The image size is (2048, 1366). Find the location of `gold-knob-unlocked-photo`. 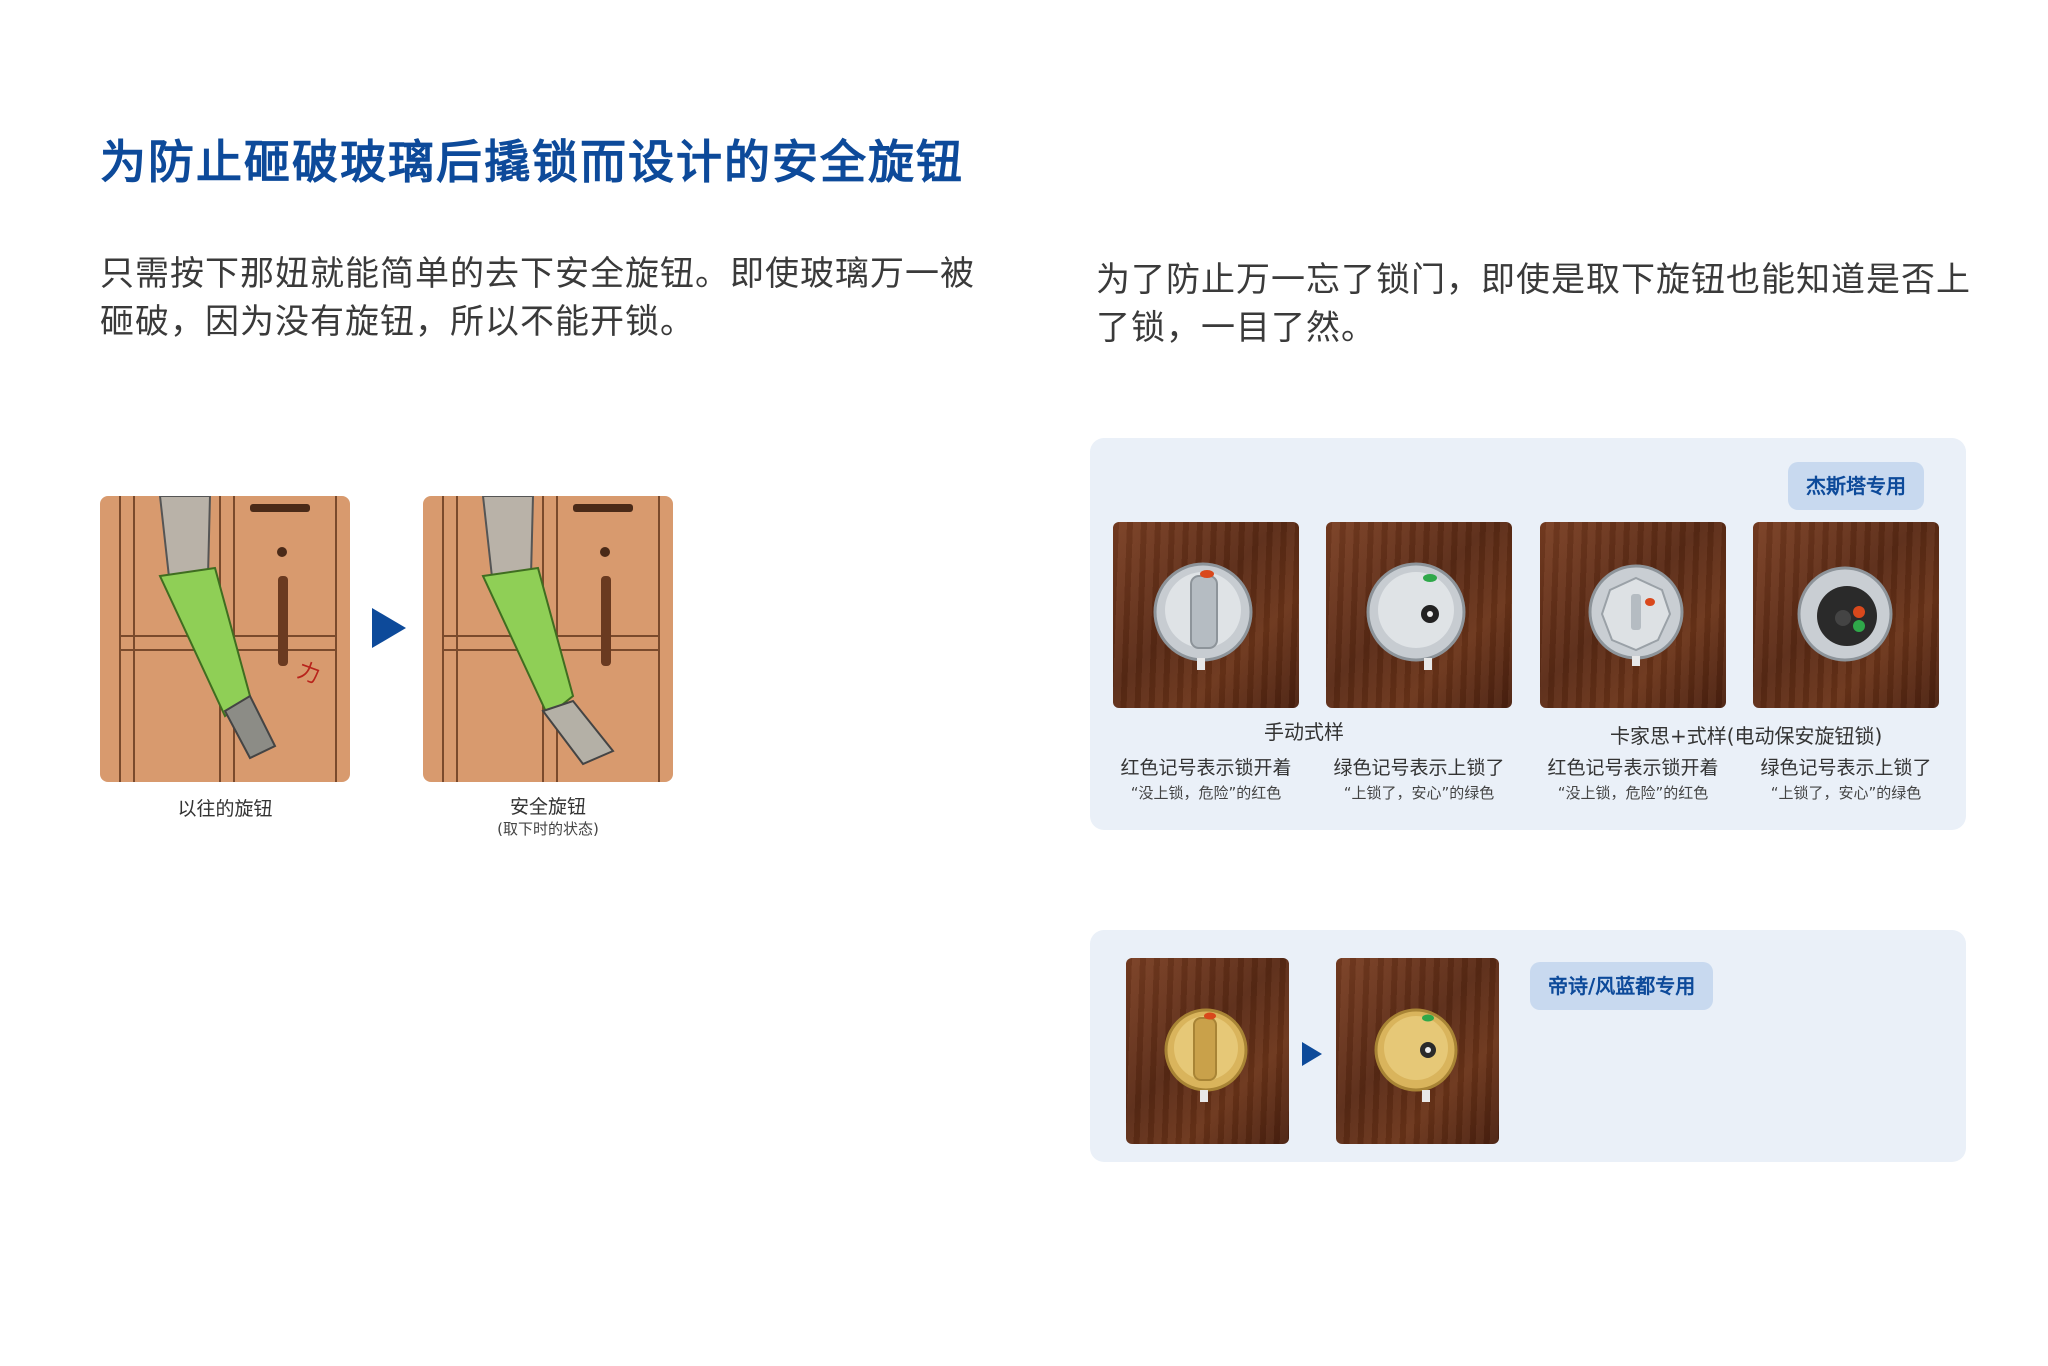

gold-knob-unlocked-photo is located at coordinates (1207, 1051).